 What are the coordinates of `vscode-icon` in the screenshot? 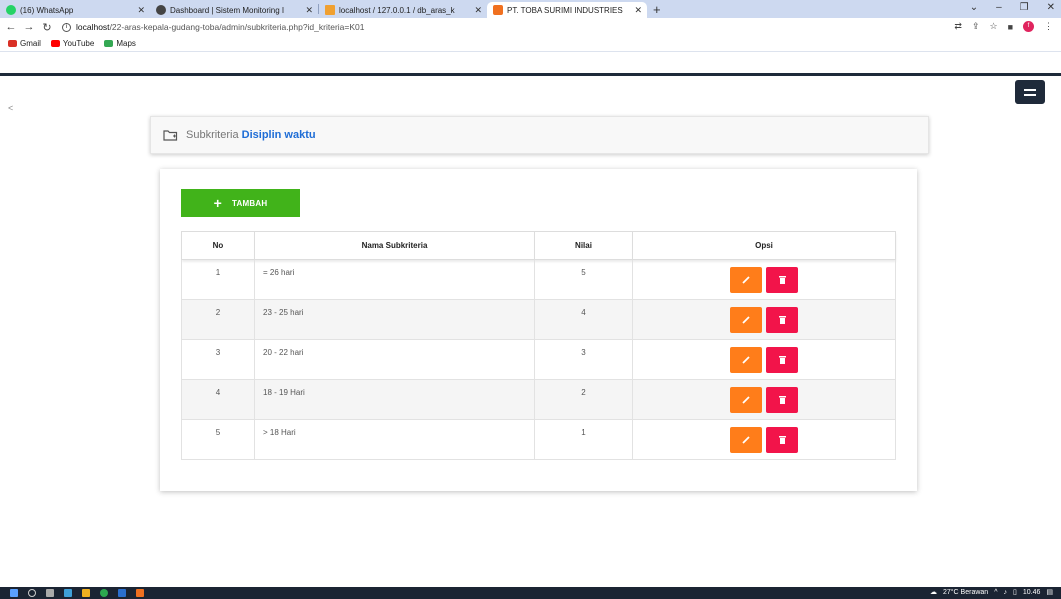 It's located at (122, 593).